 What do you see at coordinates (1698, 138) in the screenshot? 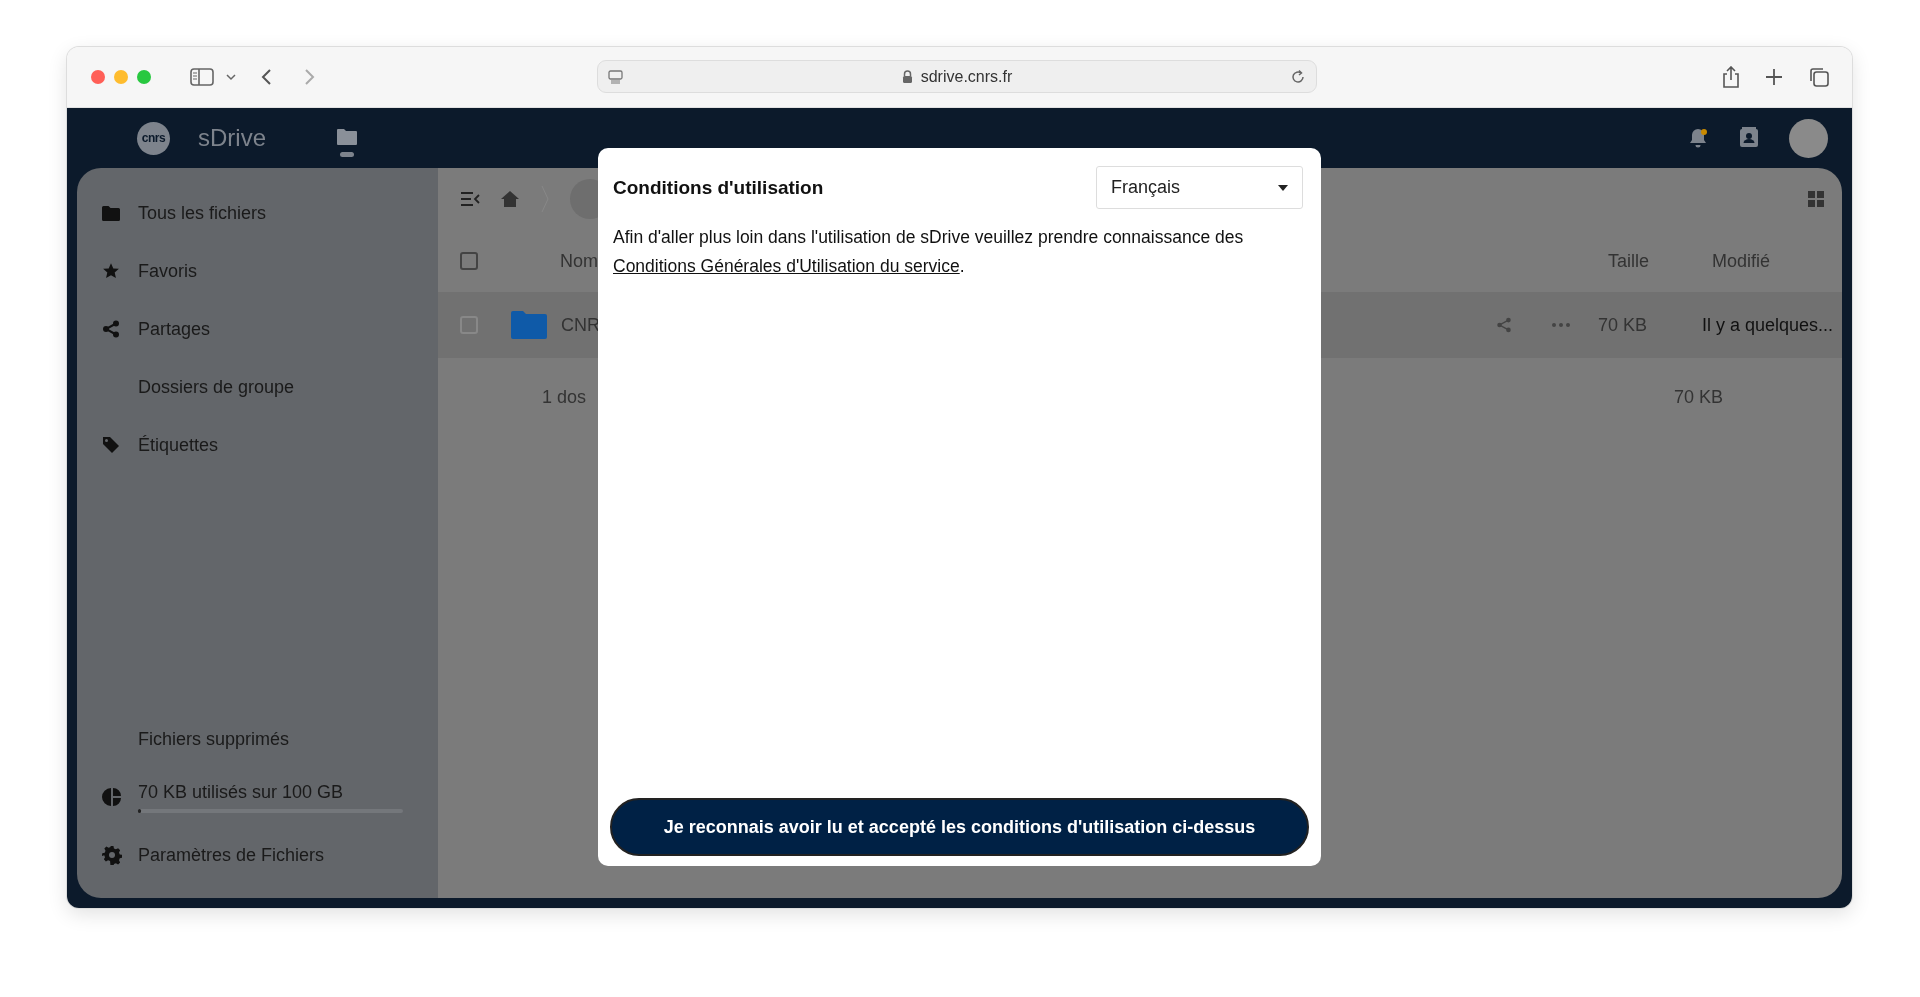
I see `bell-icon` at bounding box center [1698, 138].